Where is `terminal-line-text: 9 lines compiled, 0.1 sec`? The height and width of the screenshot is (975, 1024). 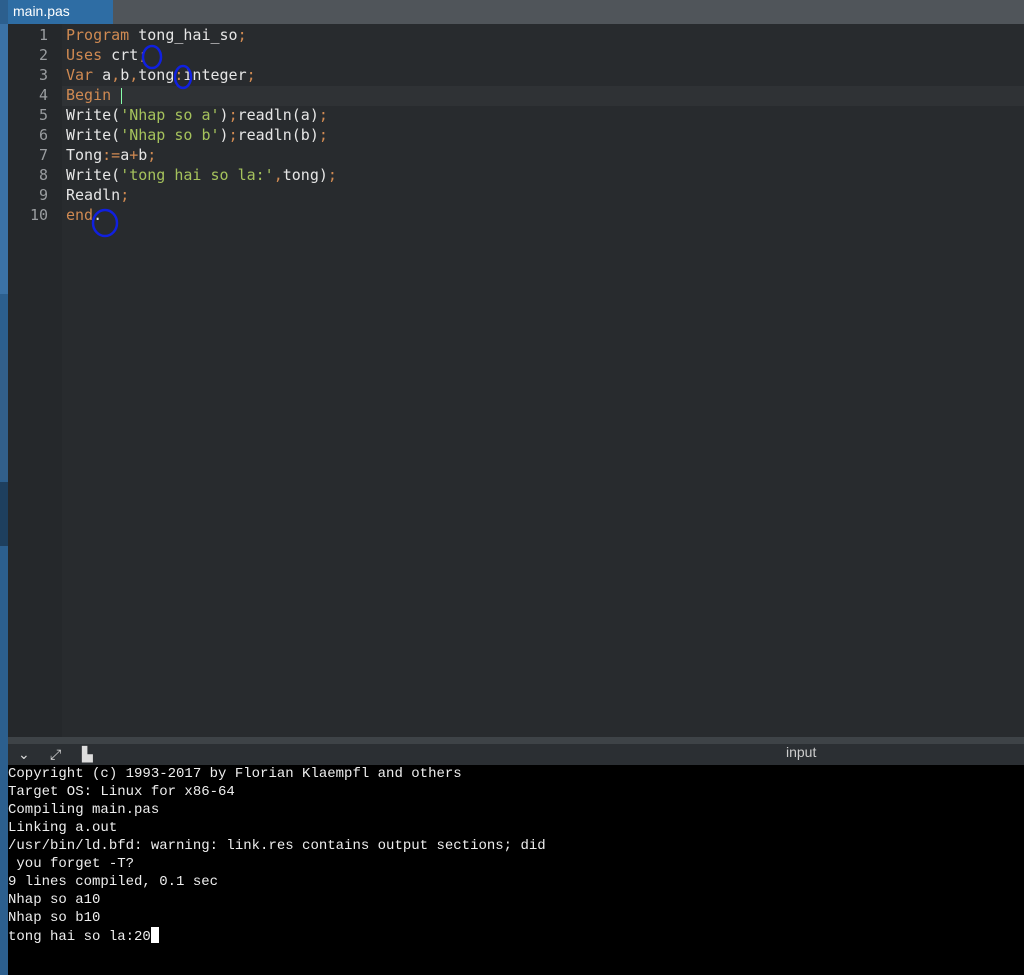
terminal-line-text: 9 lines compiled, 0.1 sec is located at coordinates (113, 882).